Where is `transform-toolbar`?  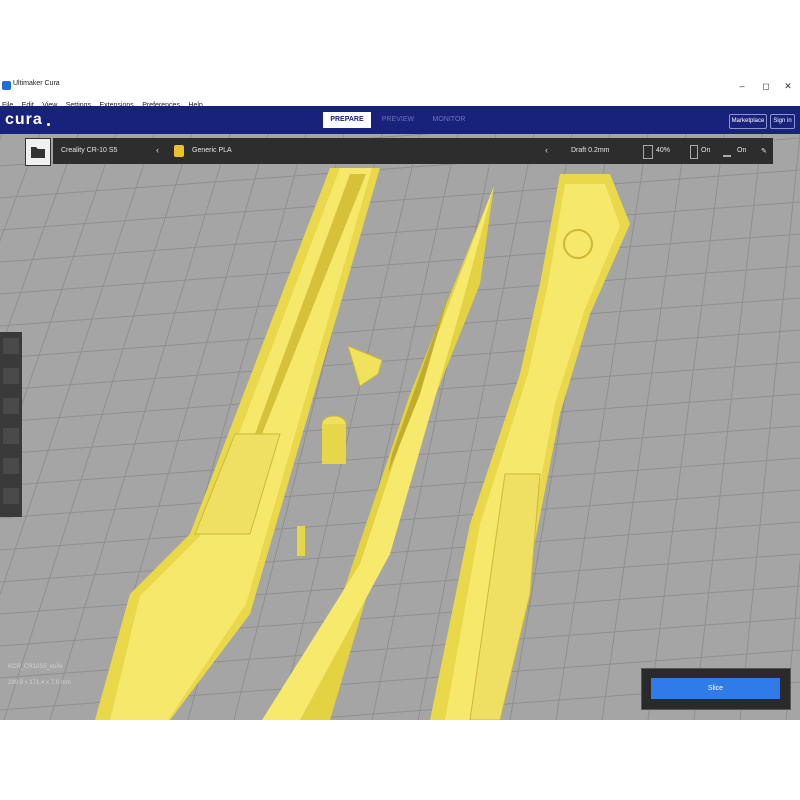 transform-toolbar is located at coordinates (11, 424).